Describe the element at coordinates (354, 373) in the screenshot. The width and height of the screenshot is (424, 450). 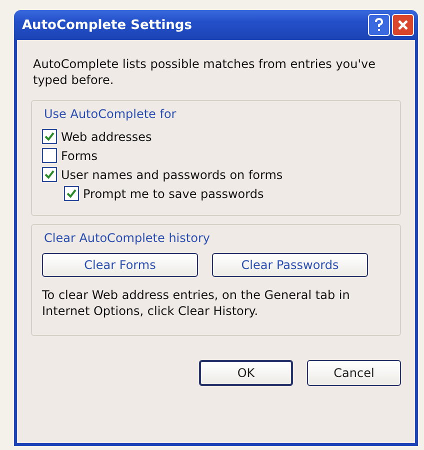
I see `cancel-button: Cancel` at that location.